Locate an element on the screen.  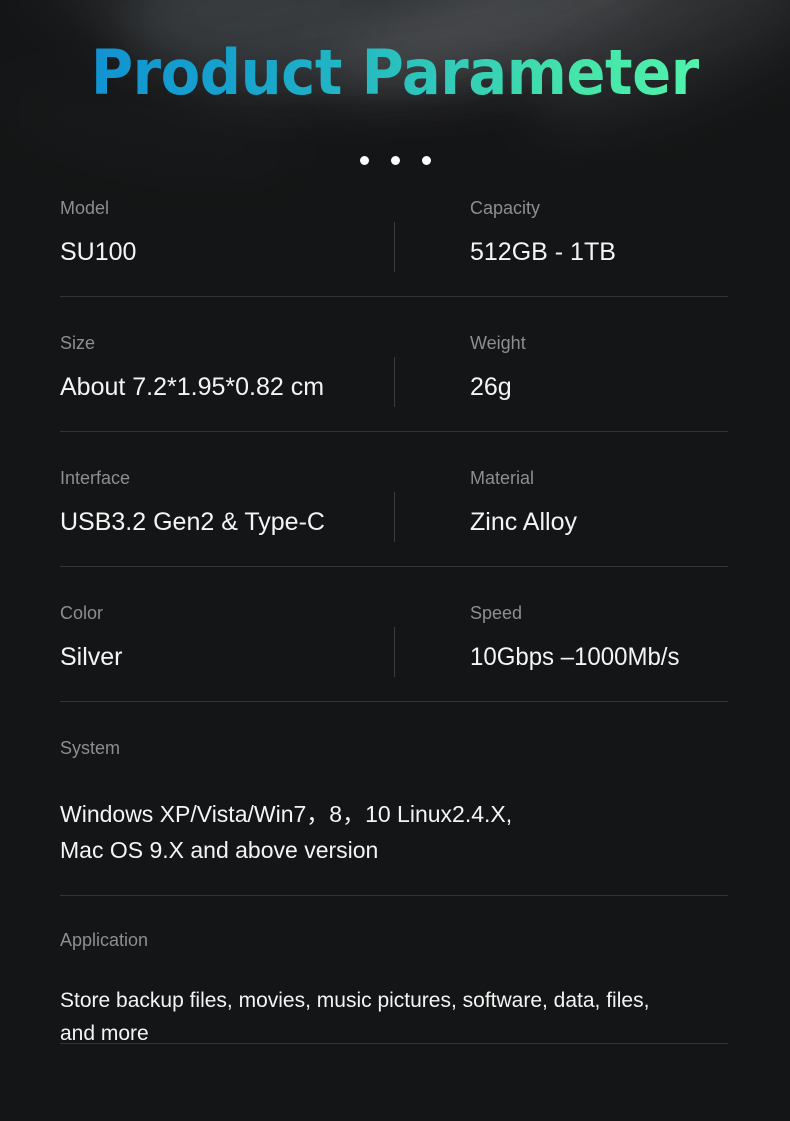
spec-cell-size: Size About 7.2*1.95*0.82 cm is located at coordinates (192, 367).